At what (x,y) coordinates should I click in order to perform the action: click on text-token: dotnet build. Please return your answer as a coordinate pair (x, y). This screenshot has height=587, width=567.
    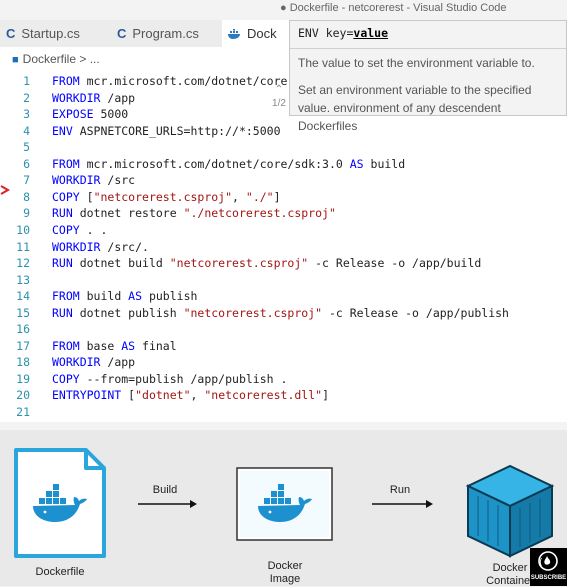
    Looking at the image, I should click on (121, 263).